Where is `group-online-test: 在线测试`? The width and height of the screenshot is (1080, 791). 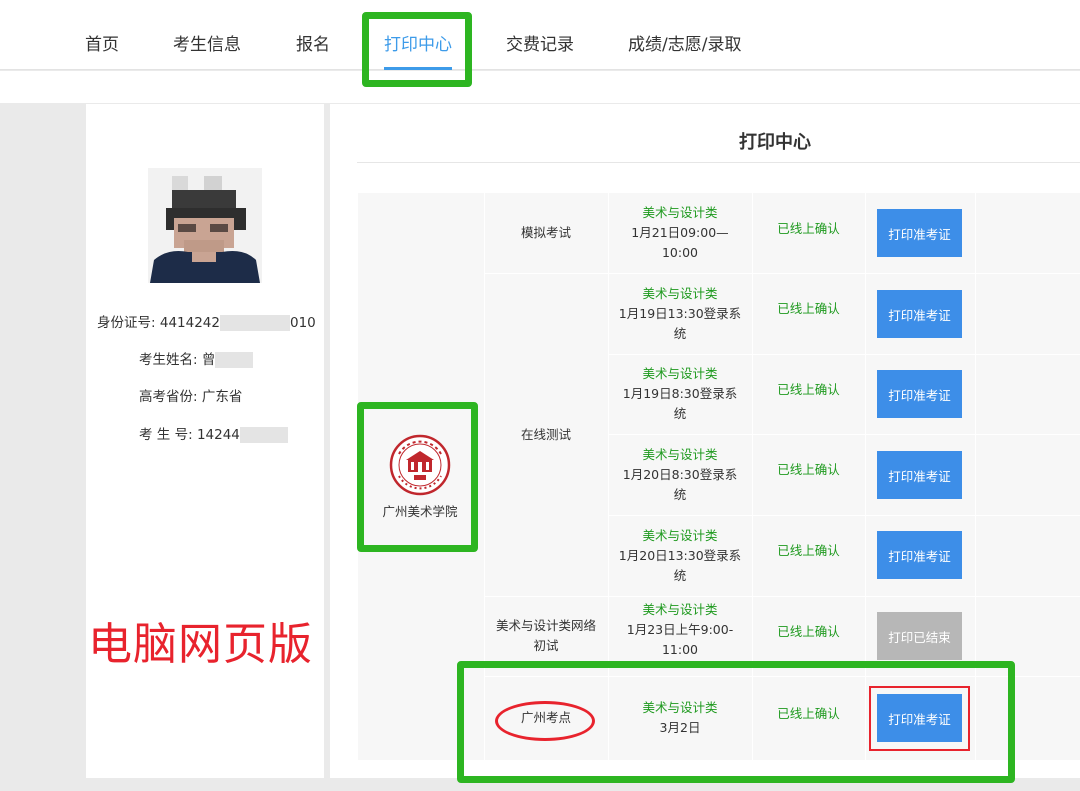
group-online-test: 在线测试 is located at coordinates (545, 434).